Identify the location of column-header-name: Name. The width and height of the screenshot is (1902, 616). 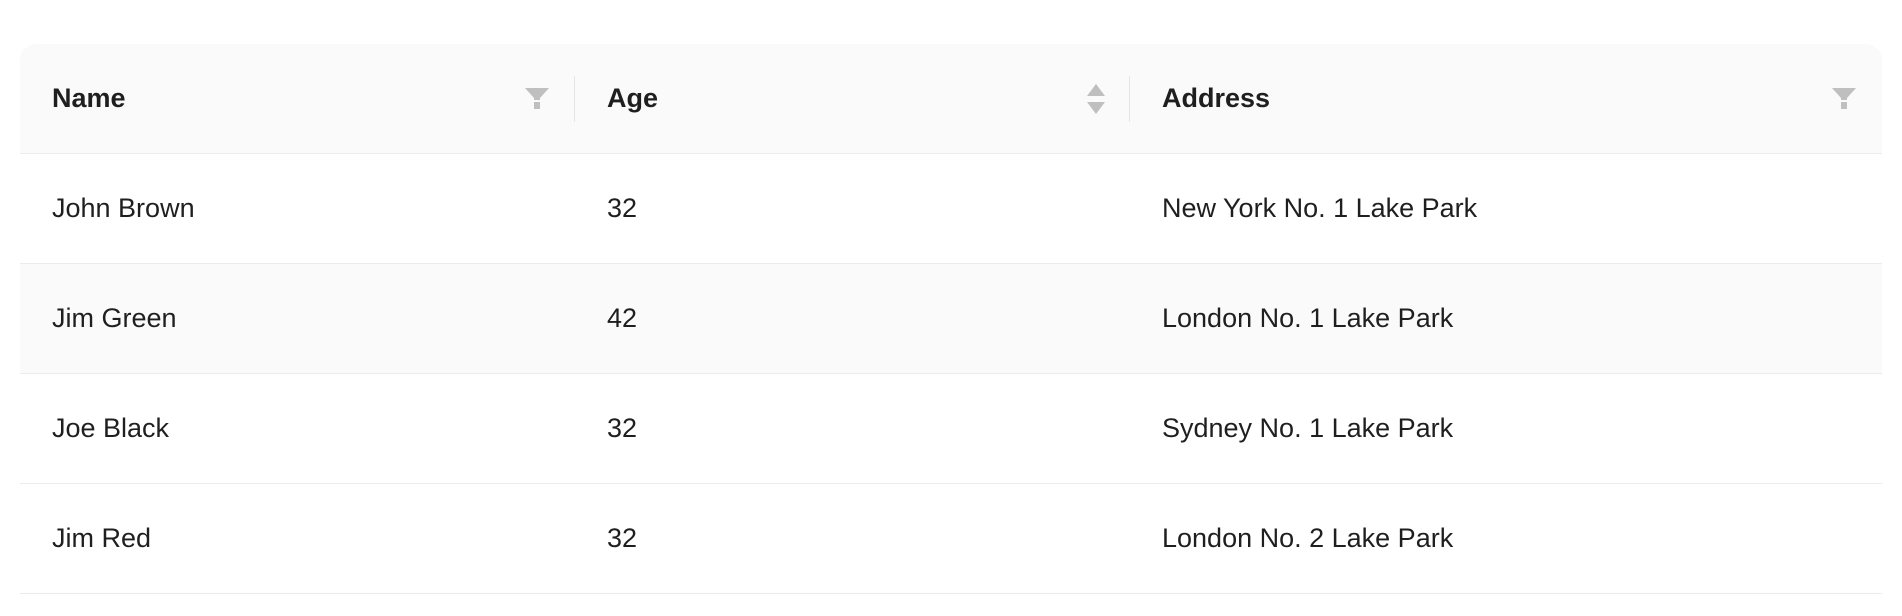
(297, 99).